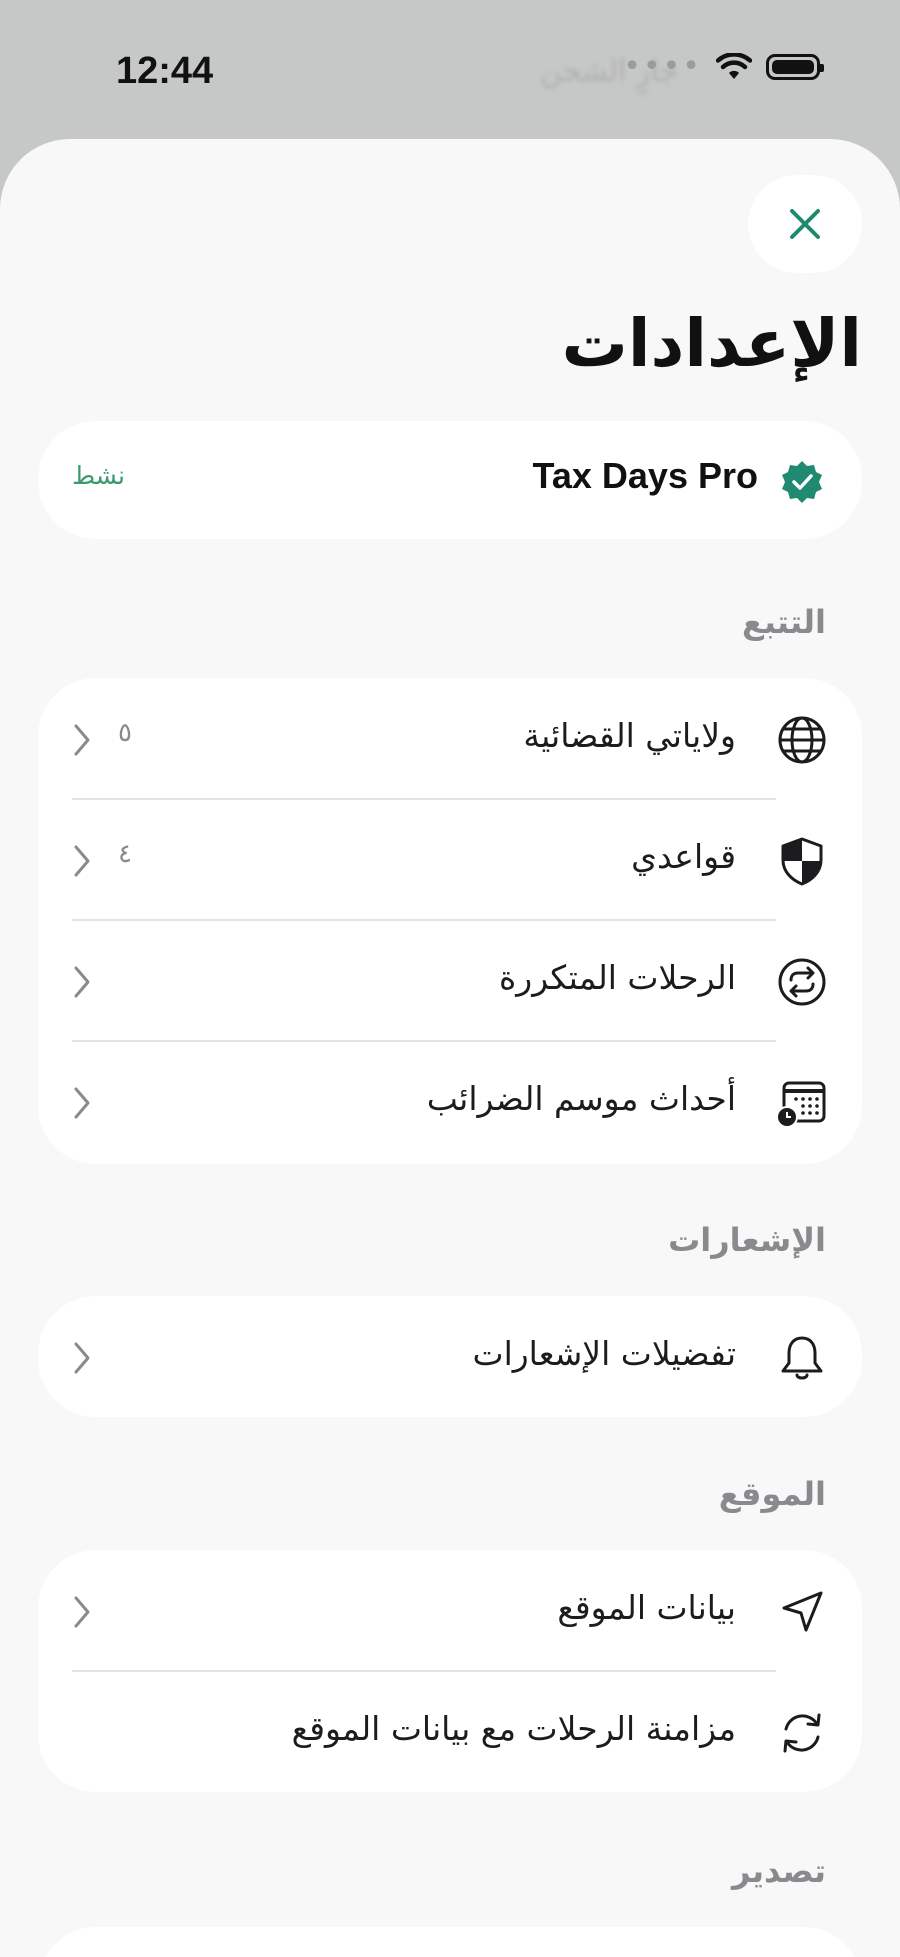  Describe the element at coordinates (783, 622) in the screenshot. I see `section-header-tracking: التتبع` at that location.